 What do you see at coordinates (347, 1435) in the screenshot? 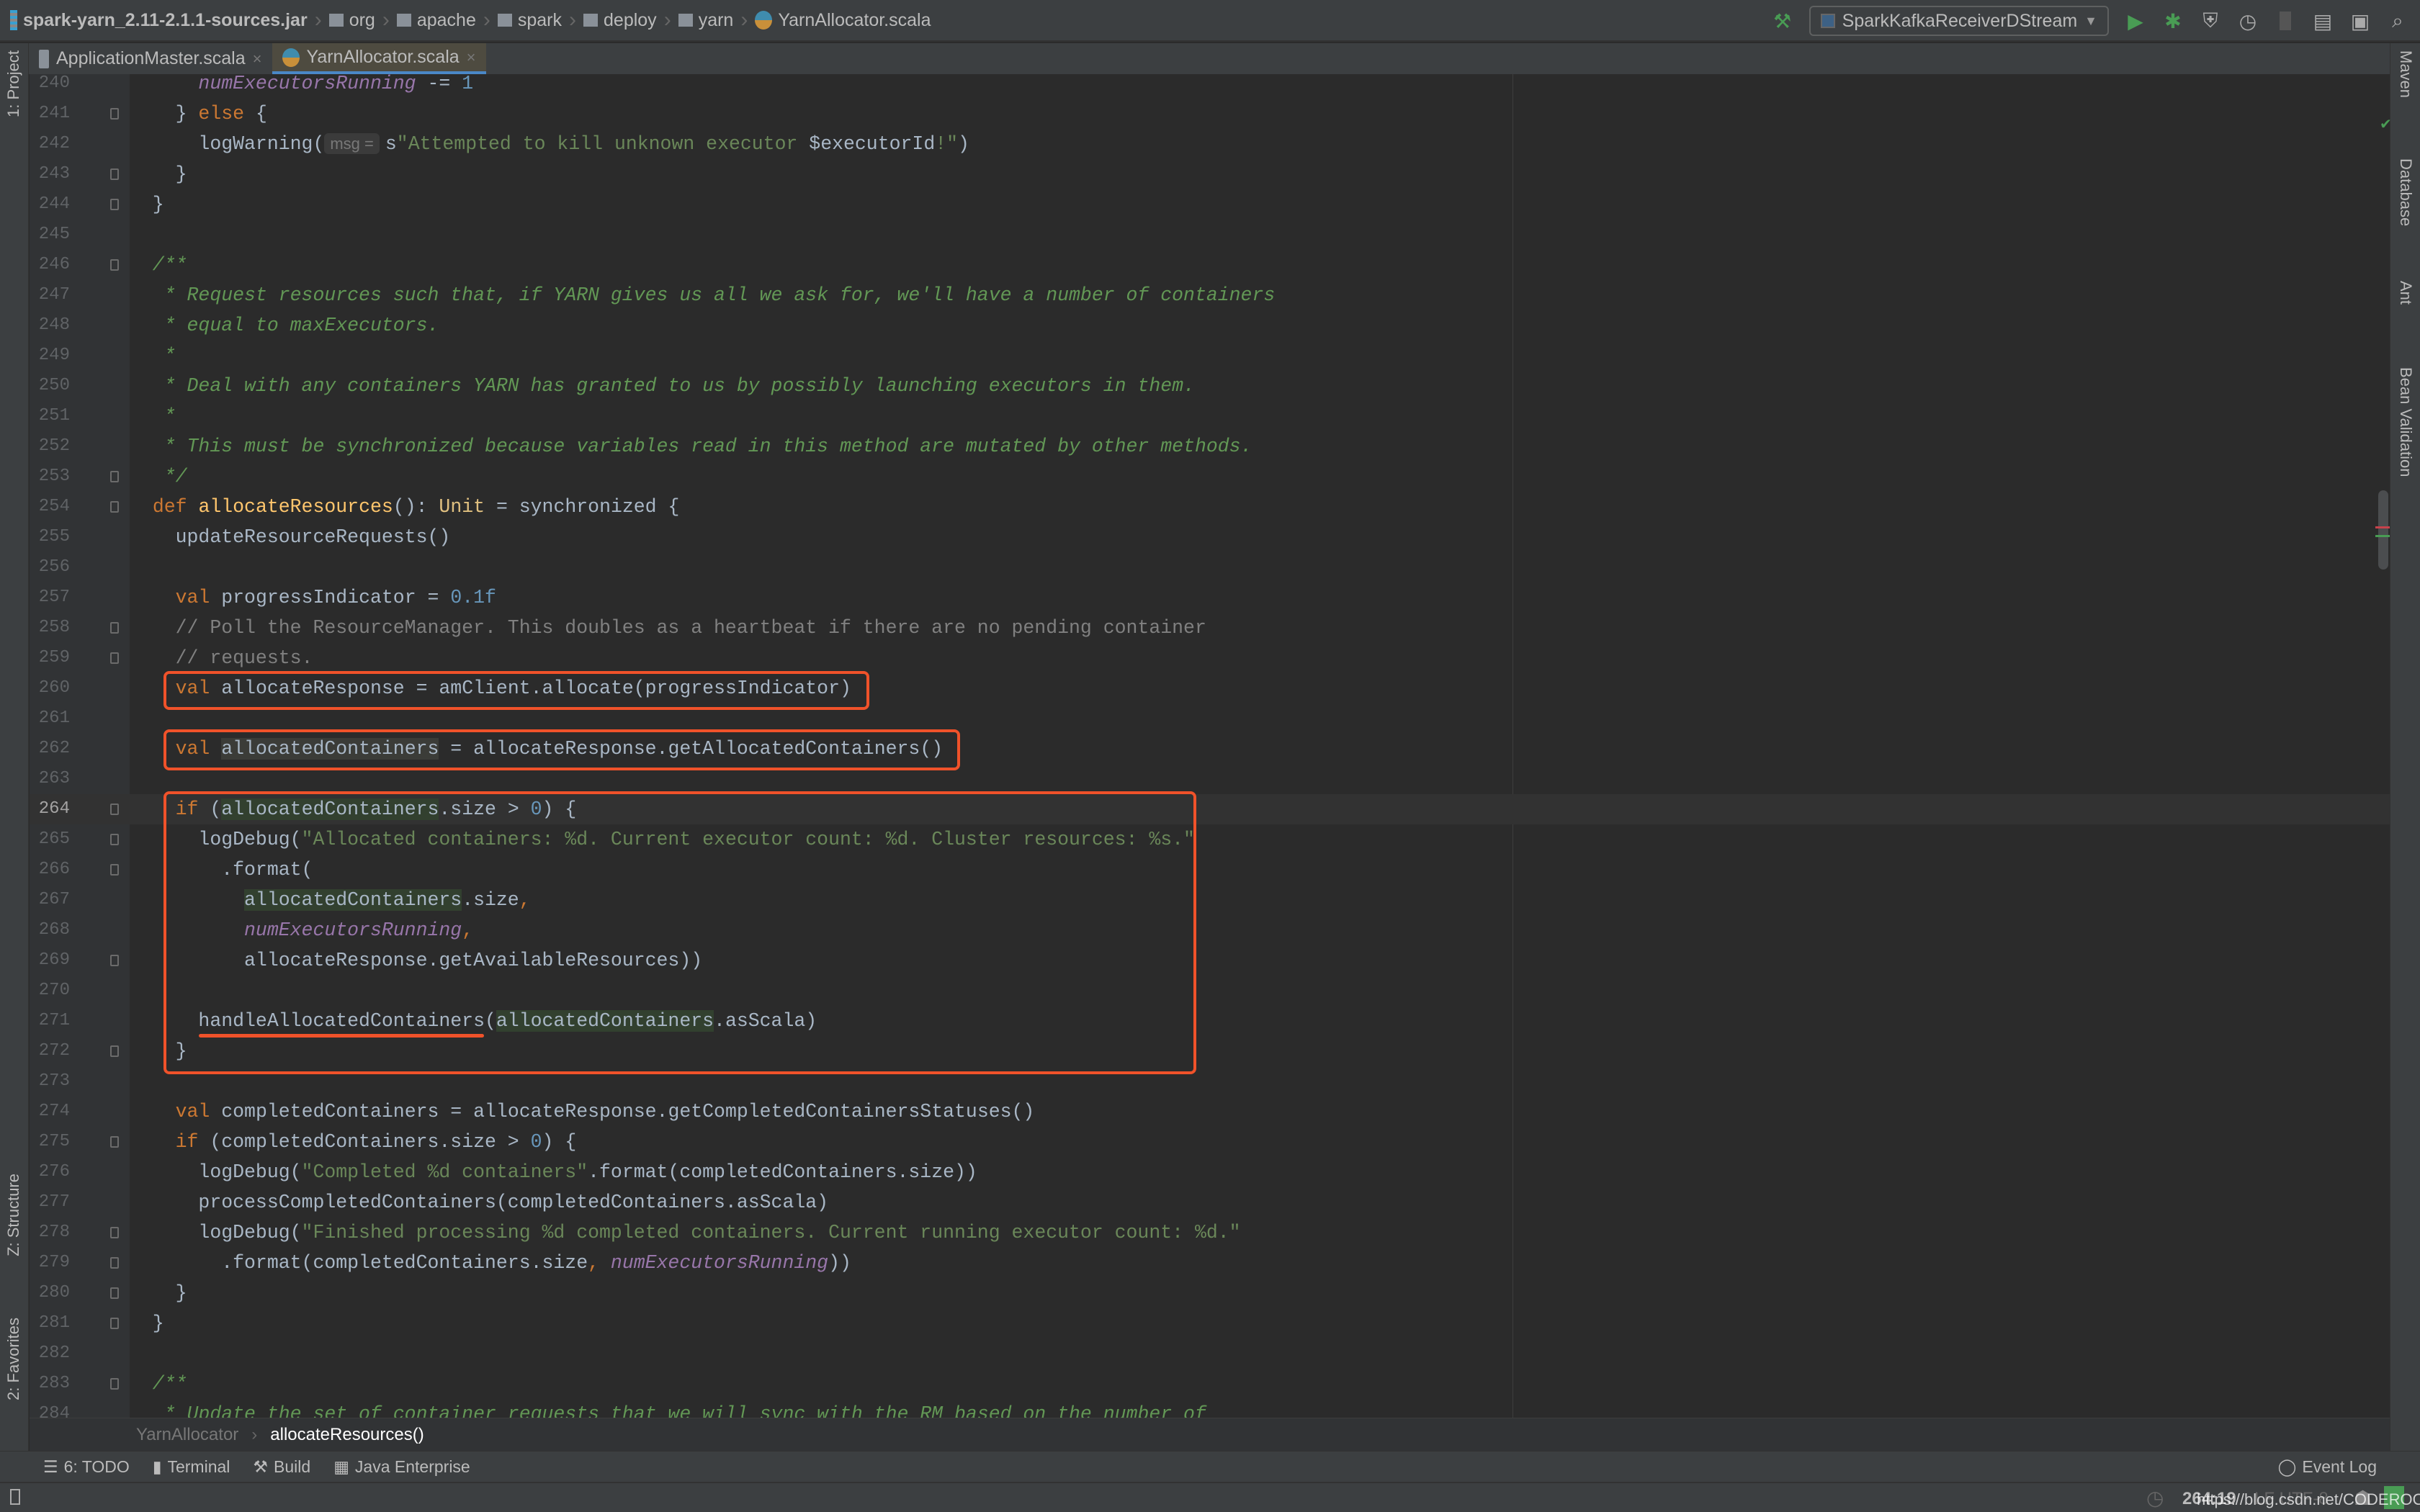
I see `breadcrumb-method: allocateResources()` at bounding box center [347, 1435].